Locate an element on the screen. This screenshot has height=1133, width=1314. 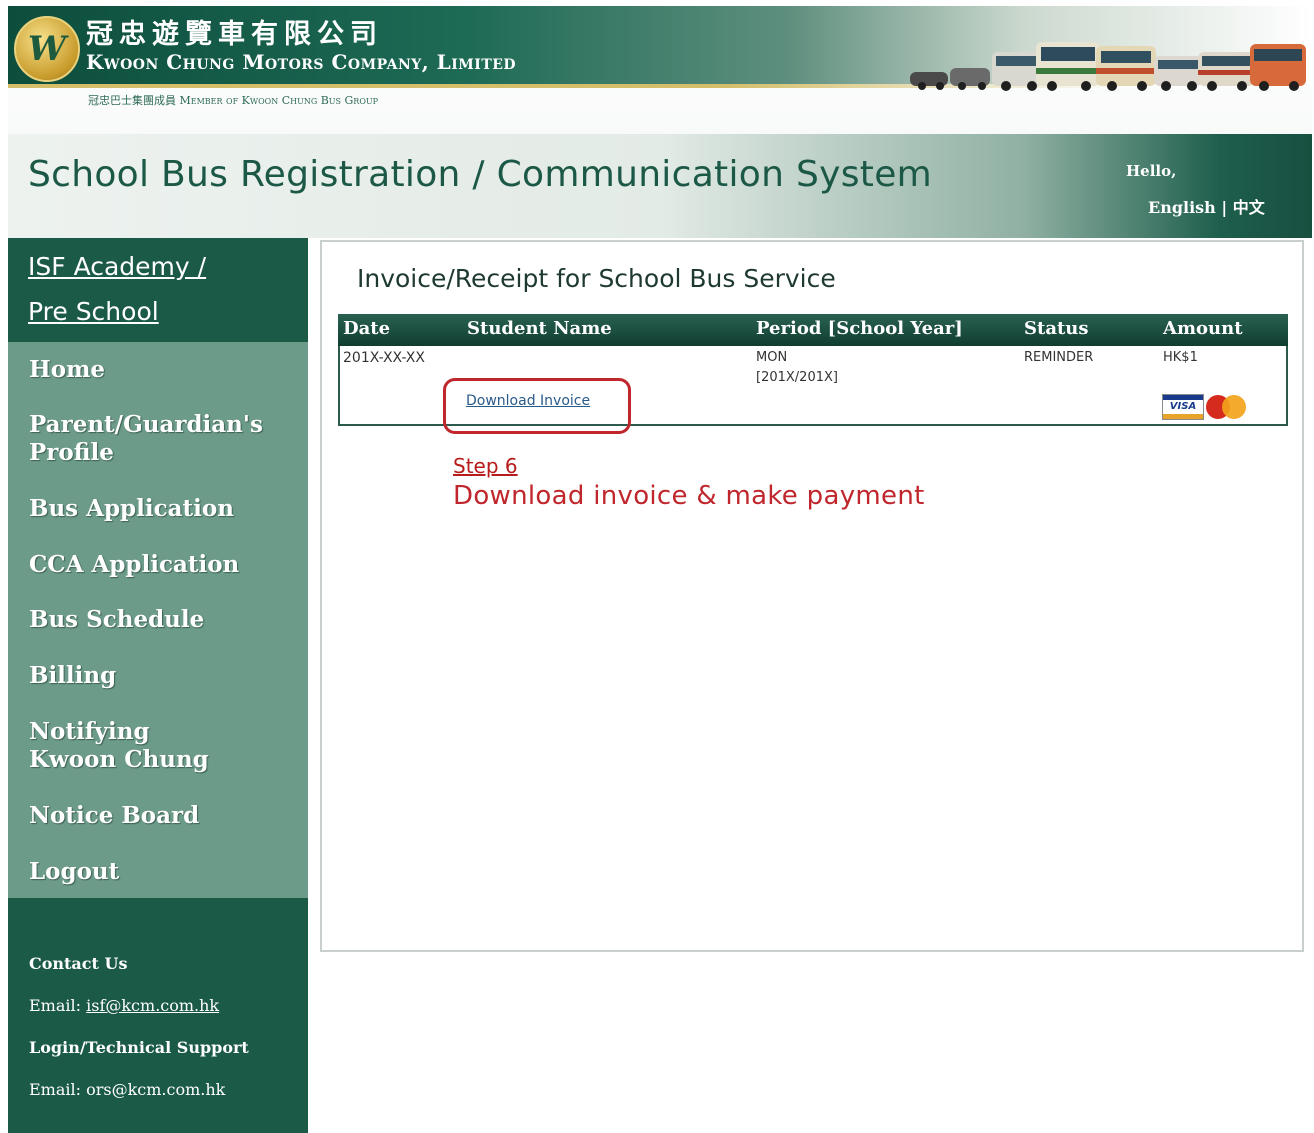
company-logo: W is located at coordinates (47, 49).